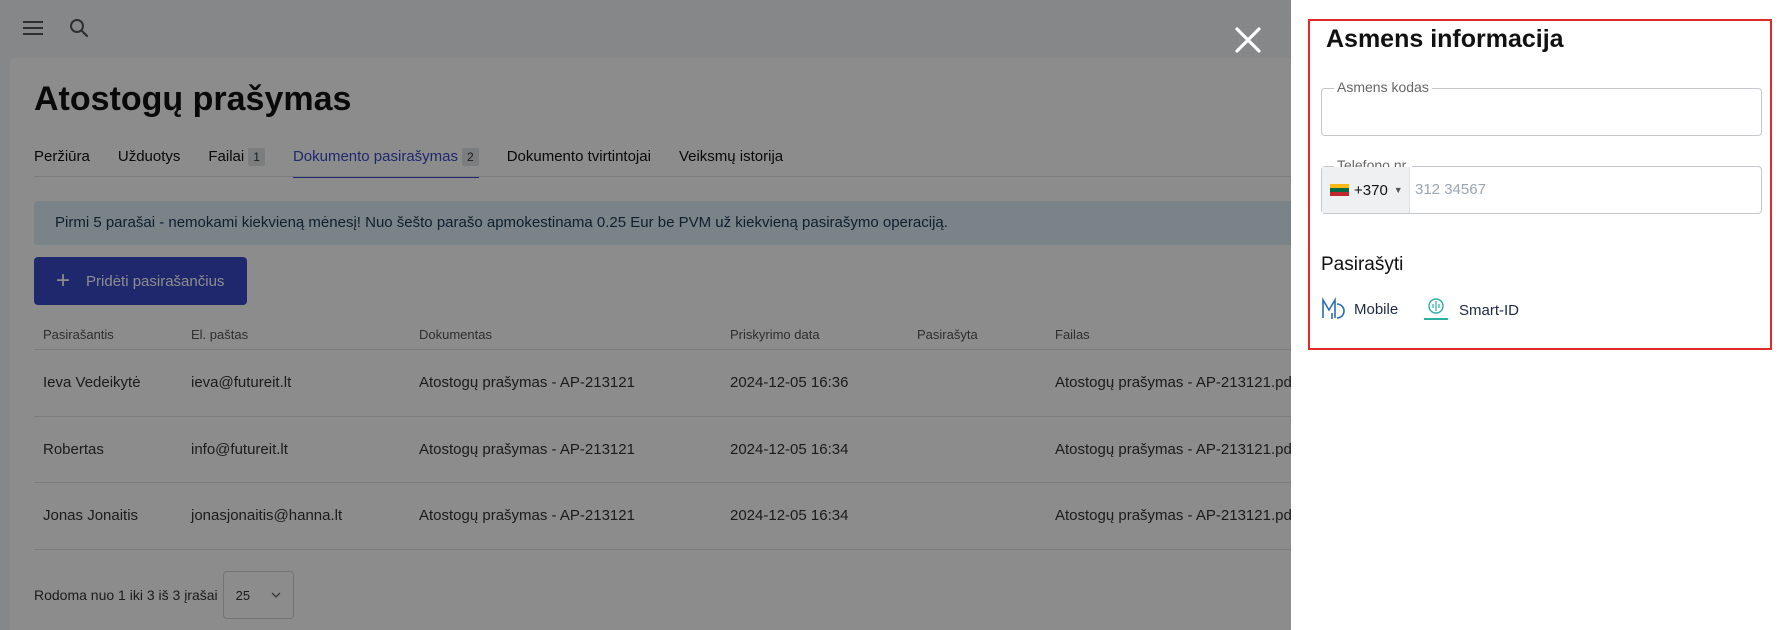 The height and width of the screenshot is (630, 1783). Describe the element at coordinates (1489, 310) in the screenshot. I see `smart-id-option-label: Smart-ID` at that location.